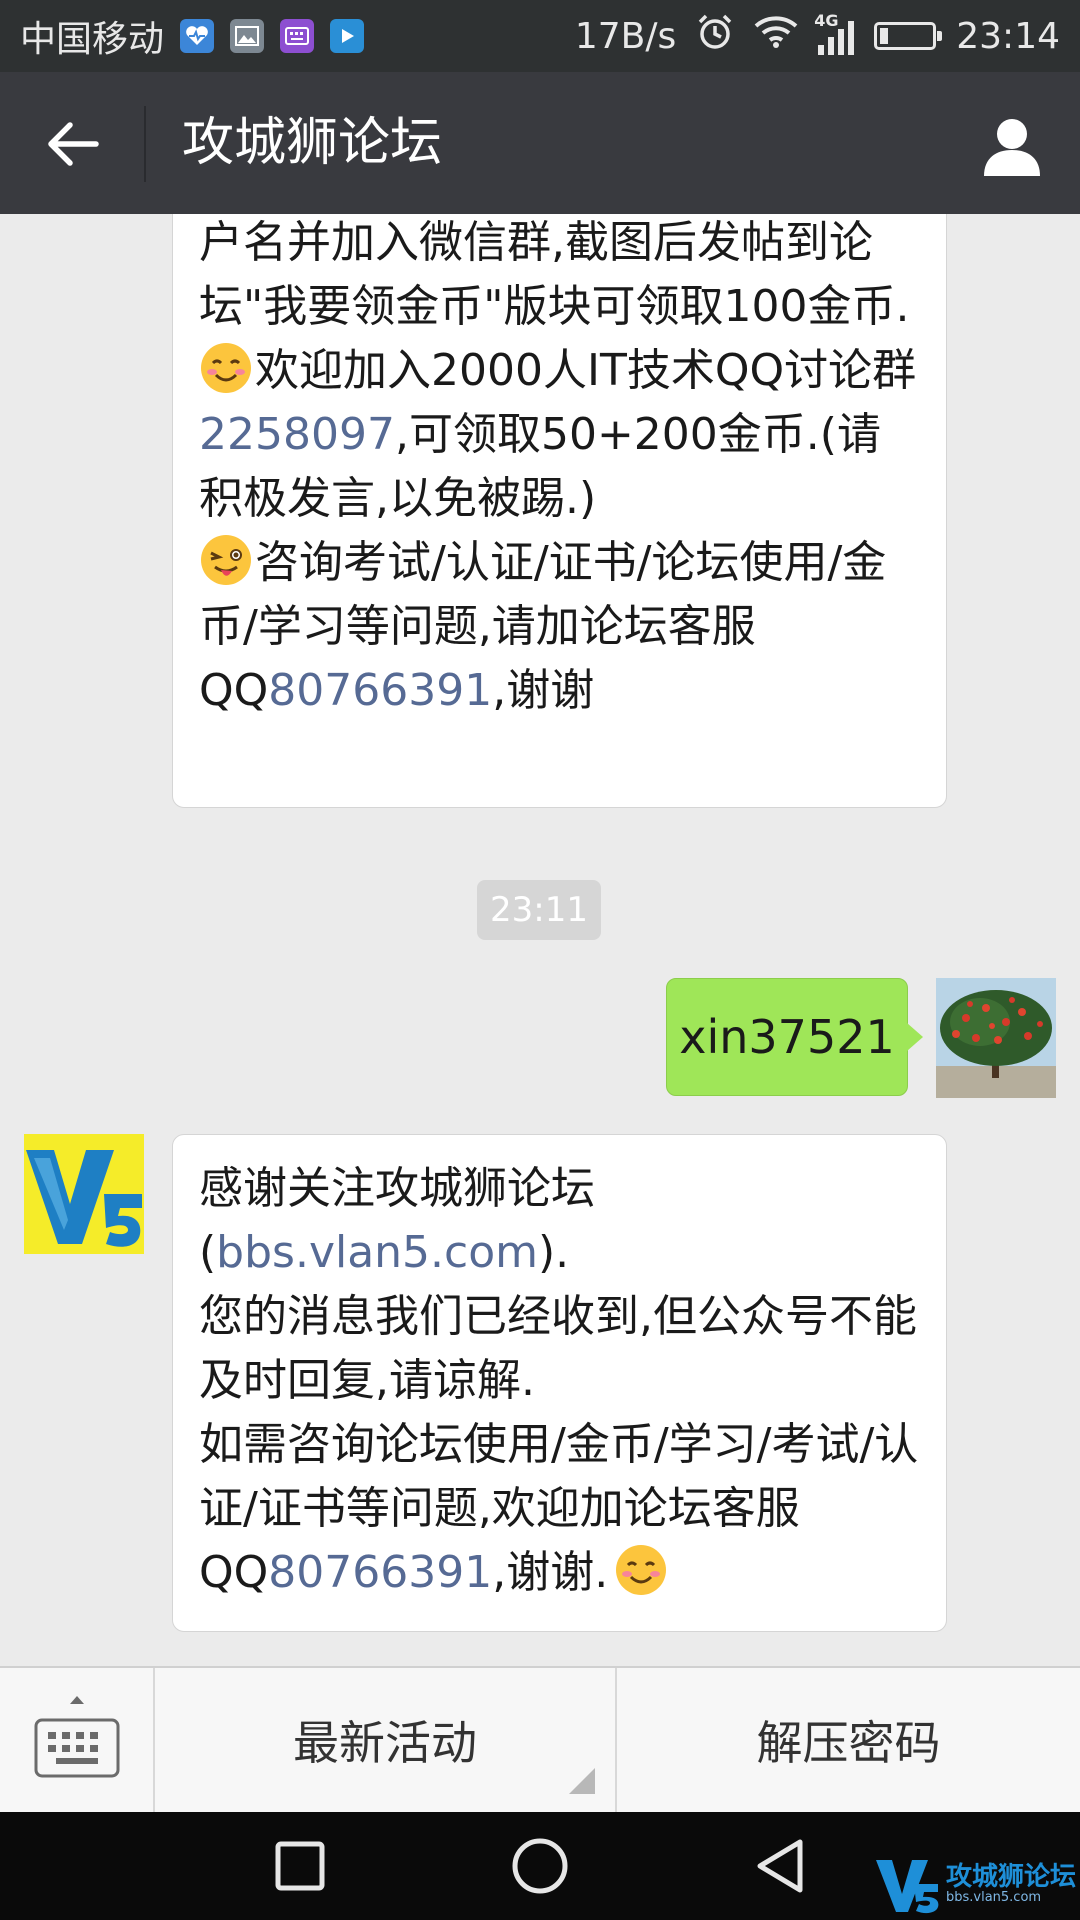 This screenshot has width=1080, height=1920. I want to click on status-bar: 中国移动 17B/s 4G 23:14, so click(540, 36).